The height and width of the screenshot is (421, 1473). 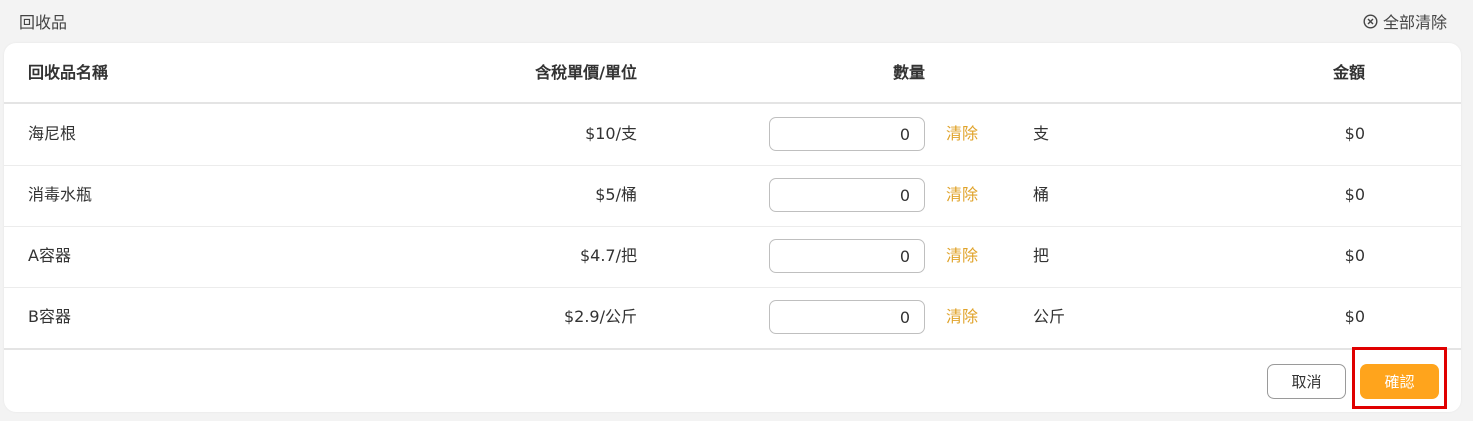 What do you see at coordinates (611, 133) in the screenshot?
I see `item-price: $10/支` at bounding box center [611, 133].